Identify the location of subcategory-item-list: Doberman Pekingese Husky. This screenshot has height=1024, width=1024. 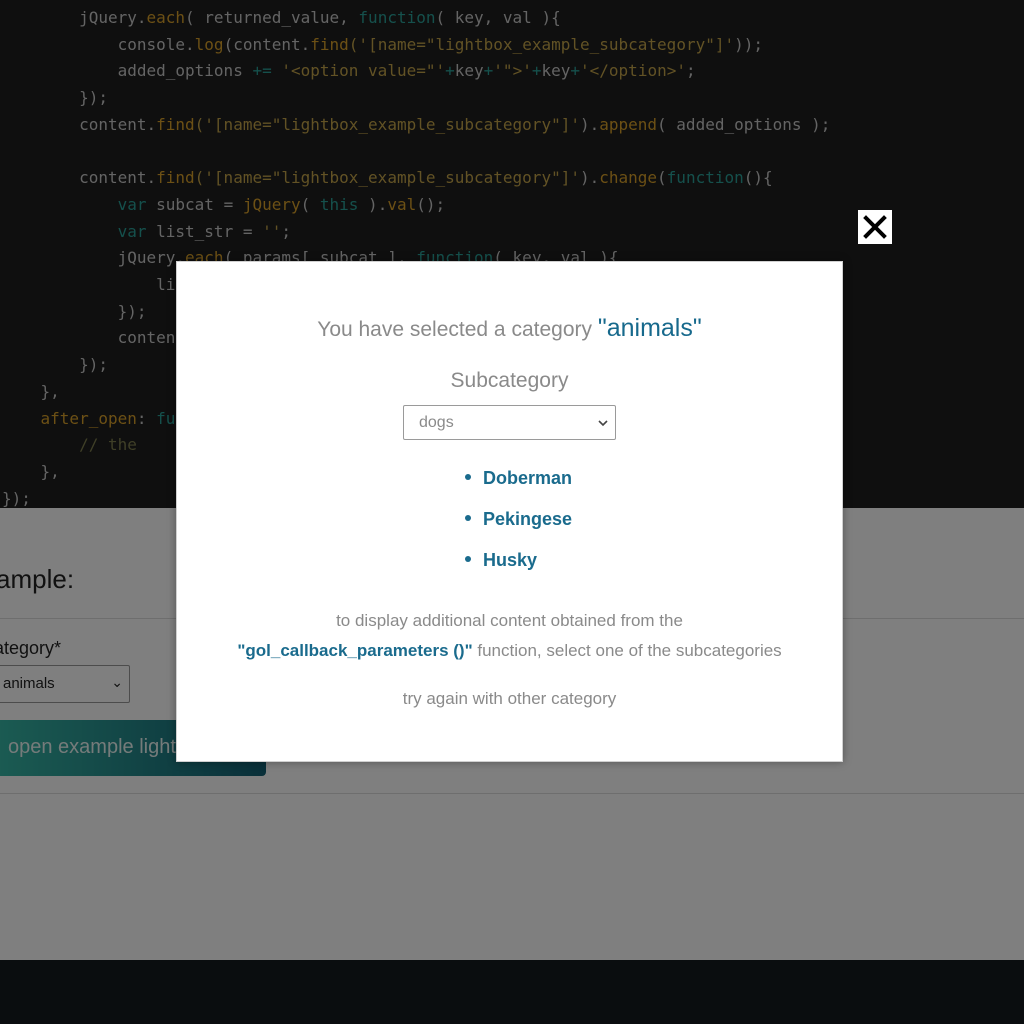
(518, 529).